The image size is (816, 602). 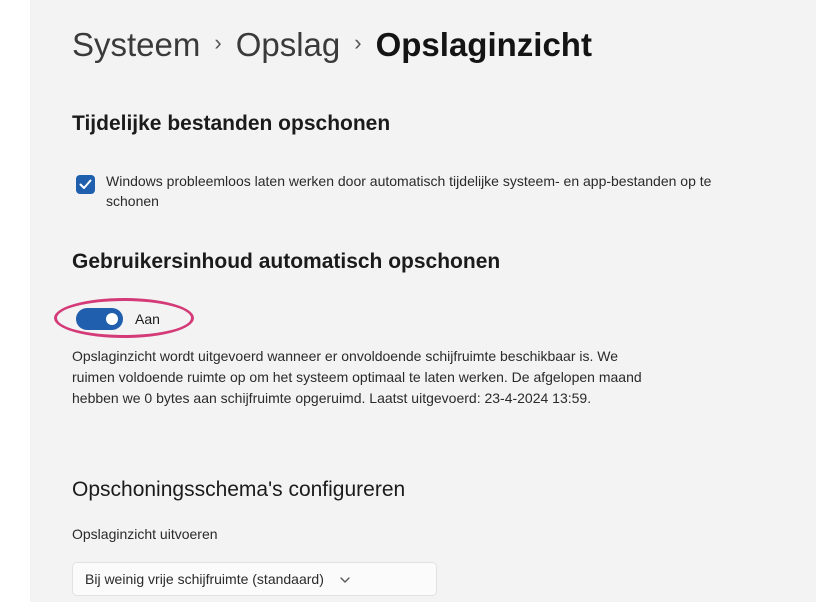 What do you see at coordinates (483, 44) in the screenshot?
I see `page-title: Opslaginzicht` at bounding box center [483, 44].